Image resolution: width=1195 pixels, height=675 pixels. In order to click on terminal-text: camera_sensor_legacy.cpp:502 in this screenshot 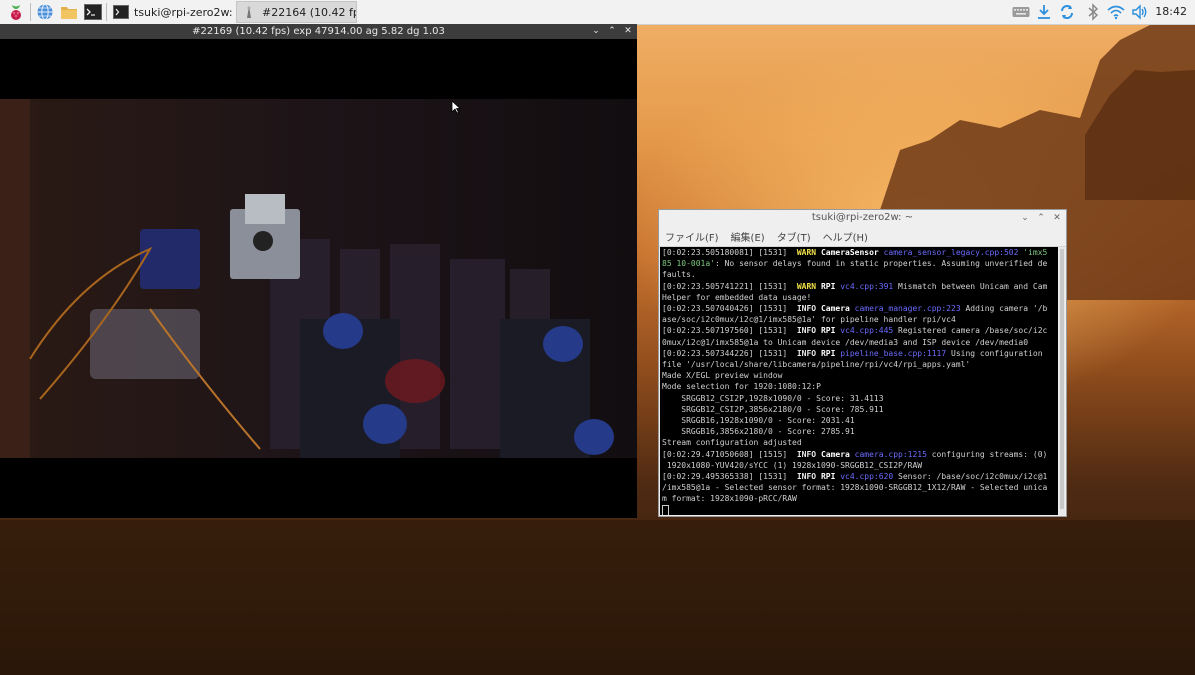, I will do `click(953, 252)`.